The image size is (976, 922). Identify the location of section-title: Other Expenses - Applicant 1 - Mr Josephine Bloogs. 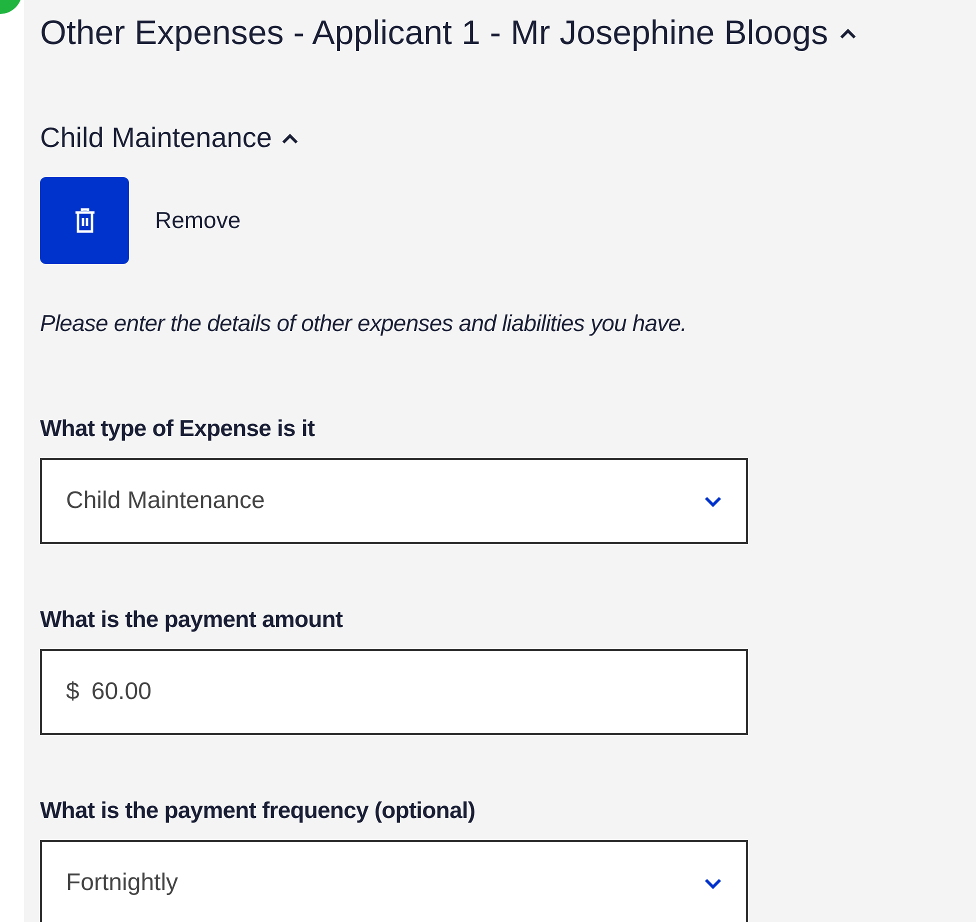
(434, 33).